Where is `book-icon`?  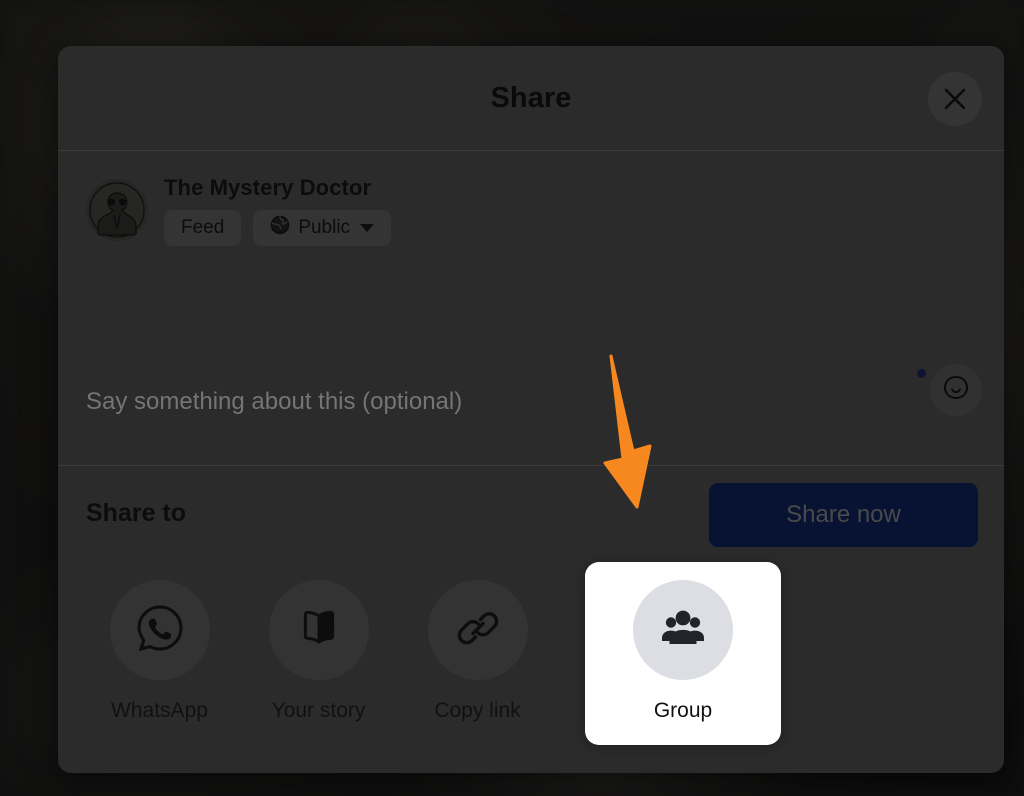
book-icon is located at coordinates (319, 630).